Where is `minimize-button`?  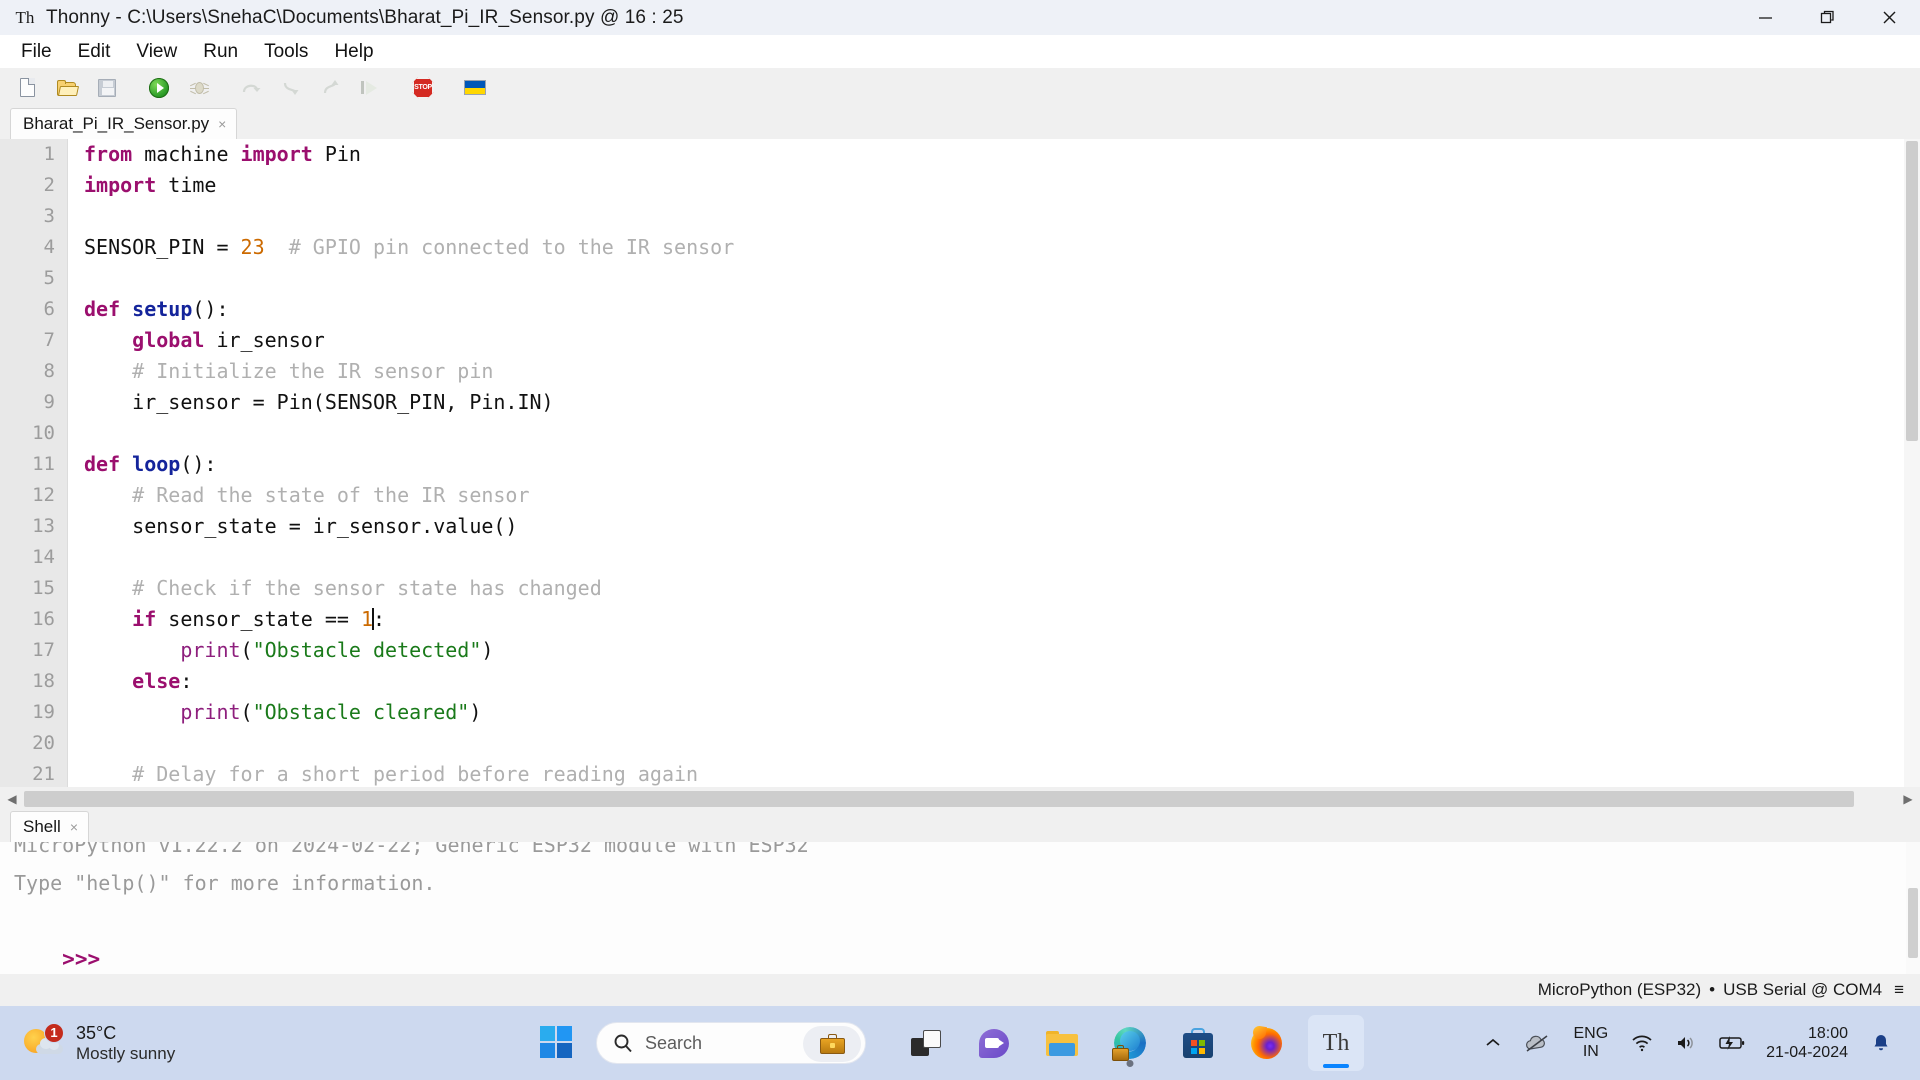 minimize-button is located at coordinates (1765, 17).